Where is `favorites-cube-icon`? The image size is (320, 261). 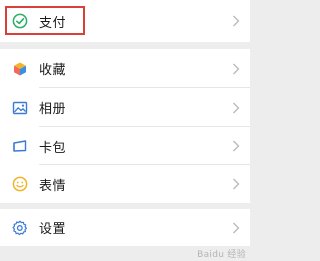 favorites-cube-icon is located at coordinates (19, 68).